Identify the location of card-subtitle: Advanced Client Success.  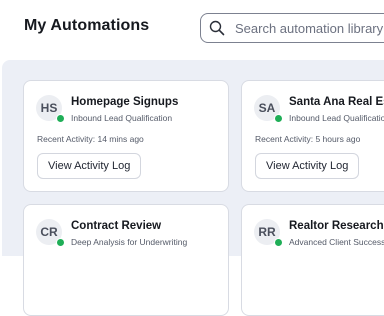
(336, 242).